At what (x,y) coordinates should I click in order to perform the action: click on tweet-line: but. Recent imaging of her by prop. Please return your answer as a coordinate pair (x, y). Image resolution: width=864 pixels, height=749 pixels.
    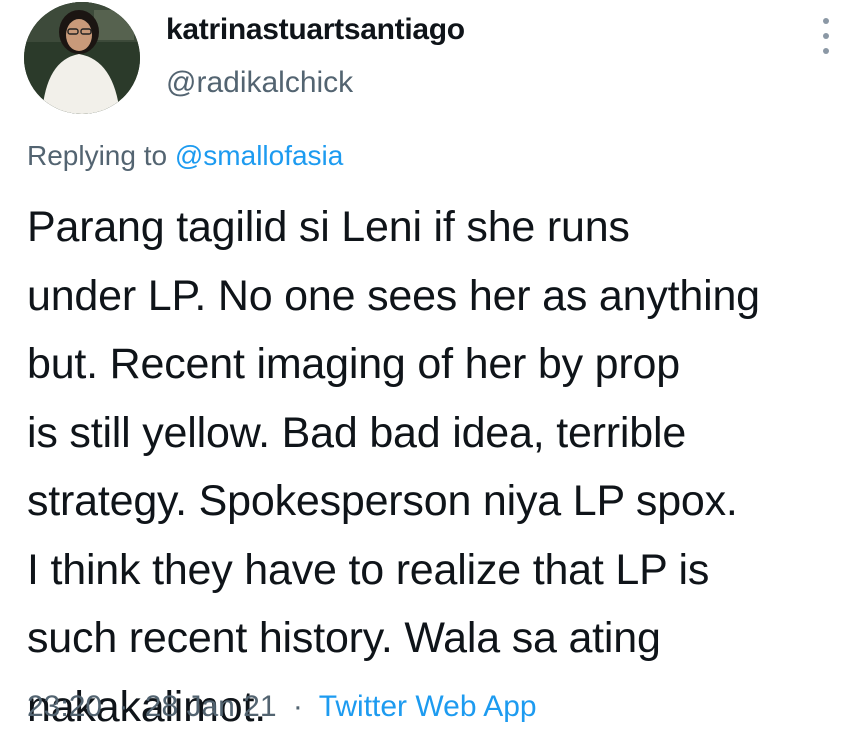
    Looking at the image, I should click on (353, 364).